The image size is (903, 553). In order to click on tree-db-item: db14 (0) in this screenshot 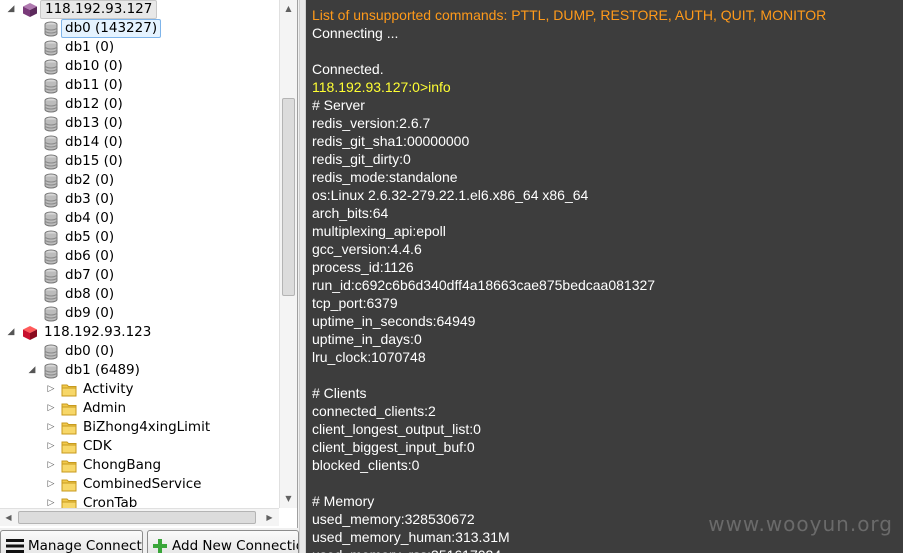, I will do `click(139, 142)`.